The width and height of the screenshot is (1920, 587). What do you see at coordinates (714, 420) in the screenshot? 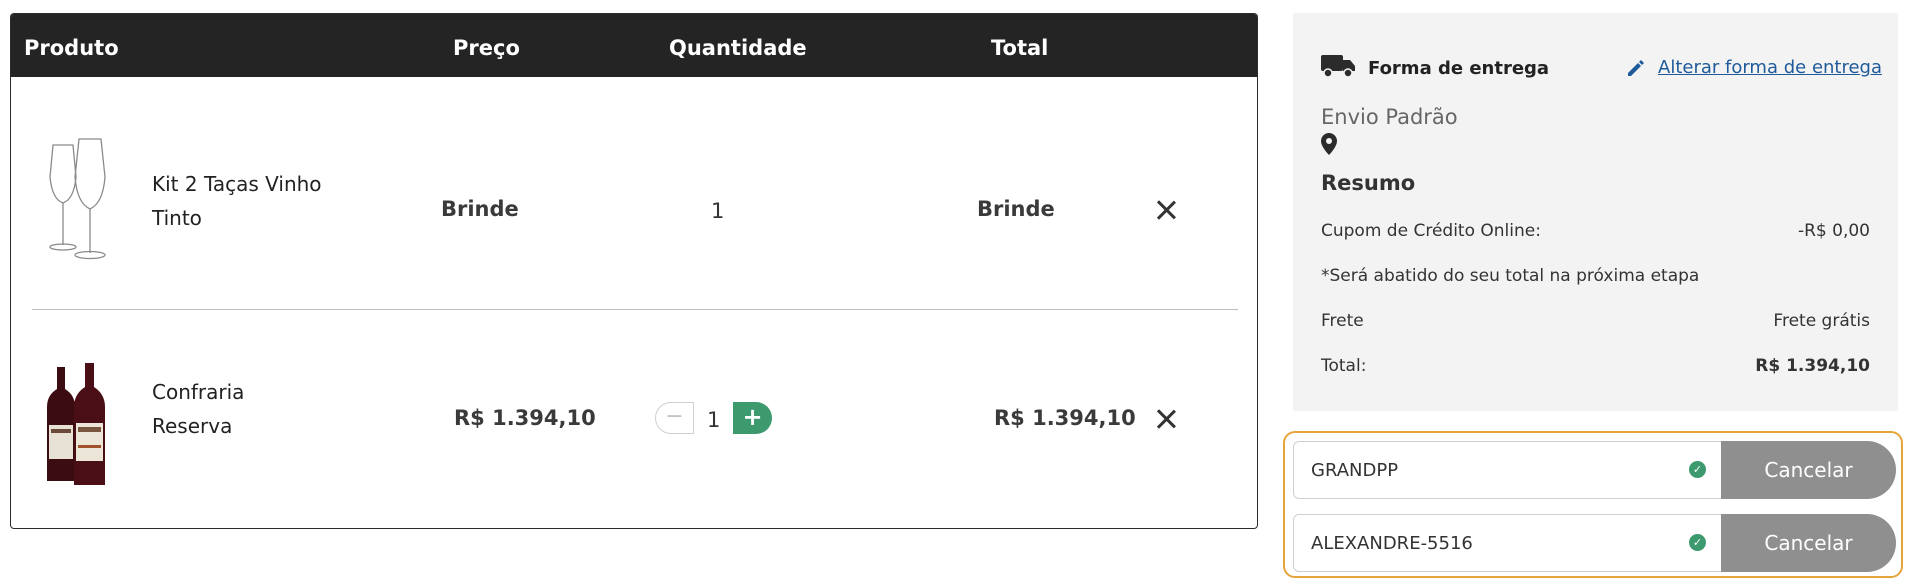
I see `quantity-value: 1` at bounding box center [714, 420].